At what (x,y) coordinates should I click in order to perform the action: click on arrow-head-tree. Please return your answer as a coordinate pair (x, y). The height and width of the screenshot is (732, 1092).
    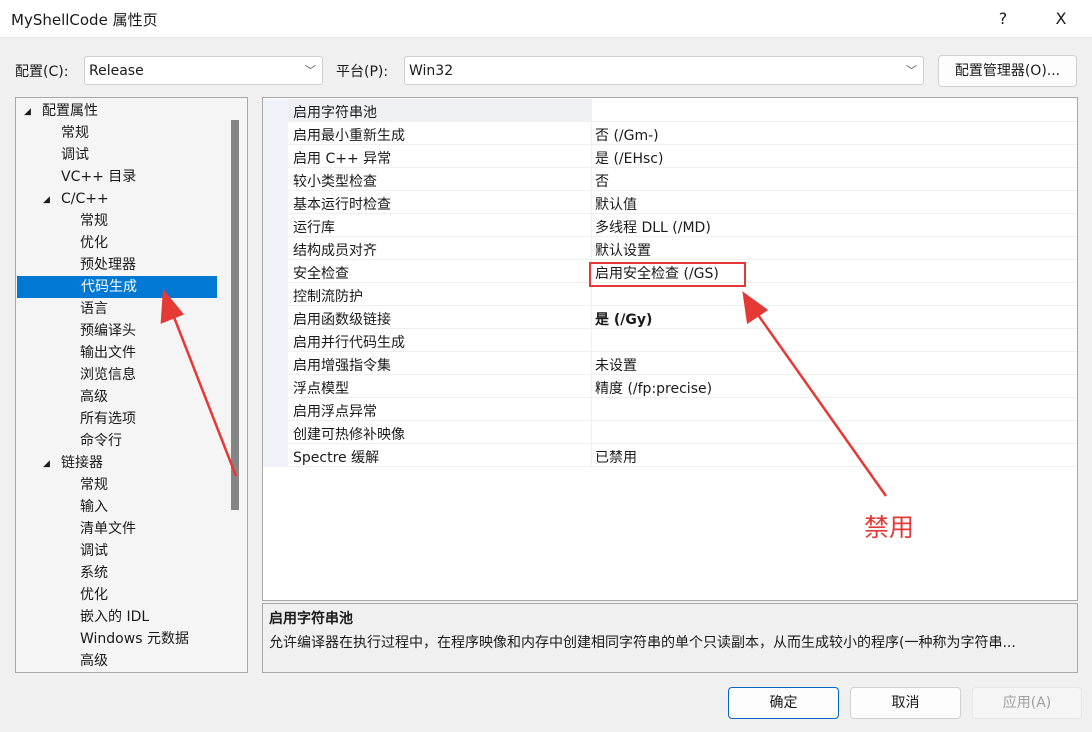
    Looking at the image, I should click on (172, 306).